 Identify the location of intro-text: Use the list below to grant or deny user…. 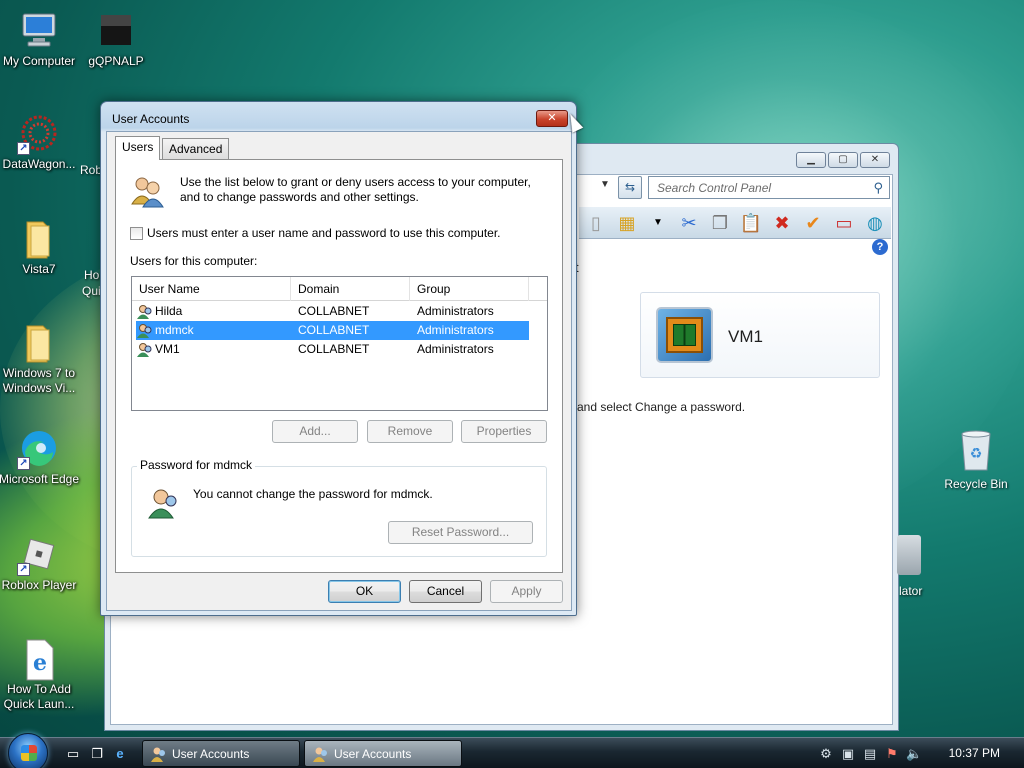
(355, 189).